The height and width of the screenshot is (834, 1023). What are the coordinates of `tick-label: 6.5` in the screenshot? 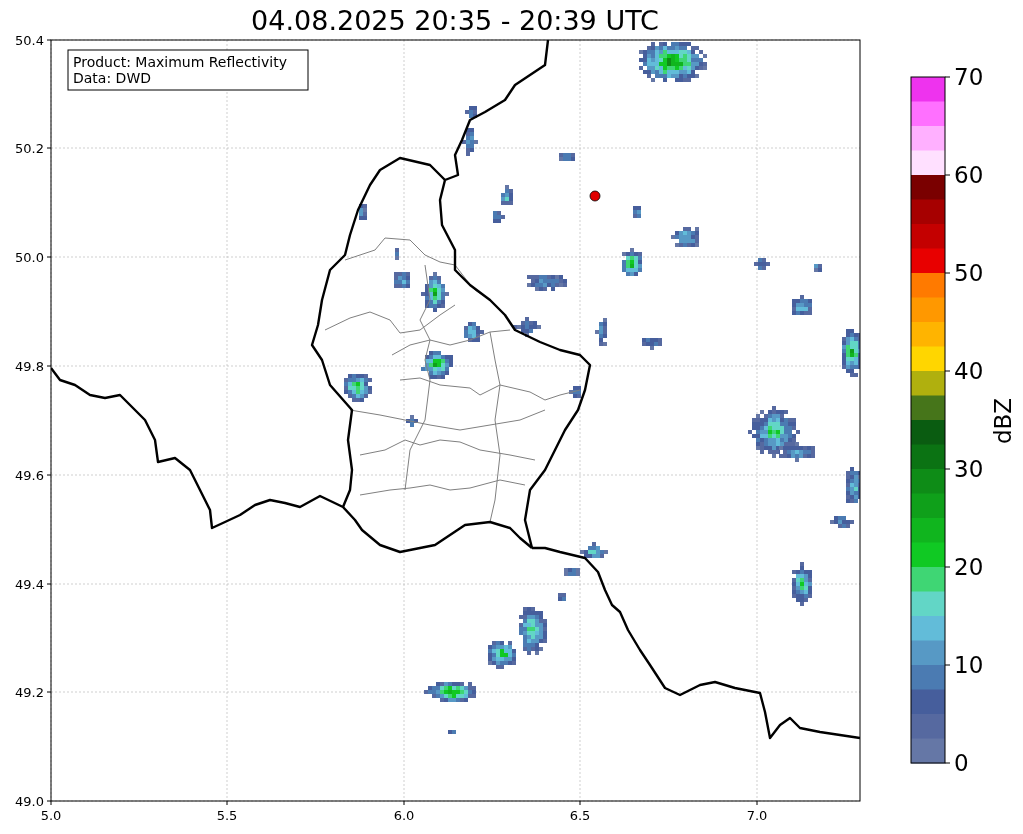 It's located at (580, 815).